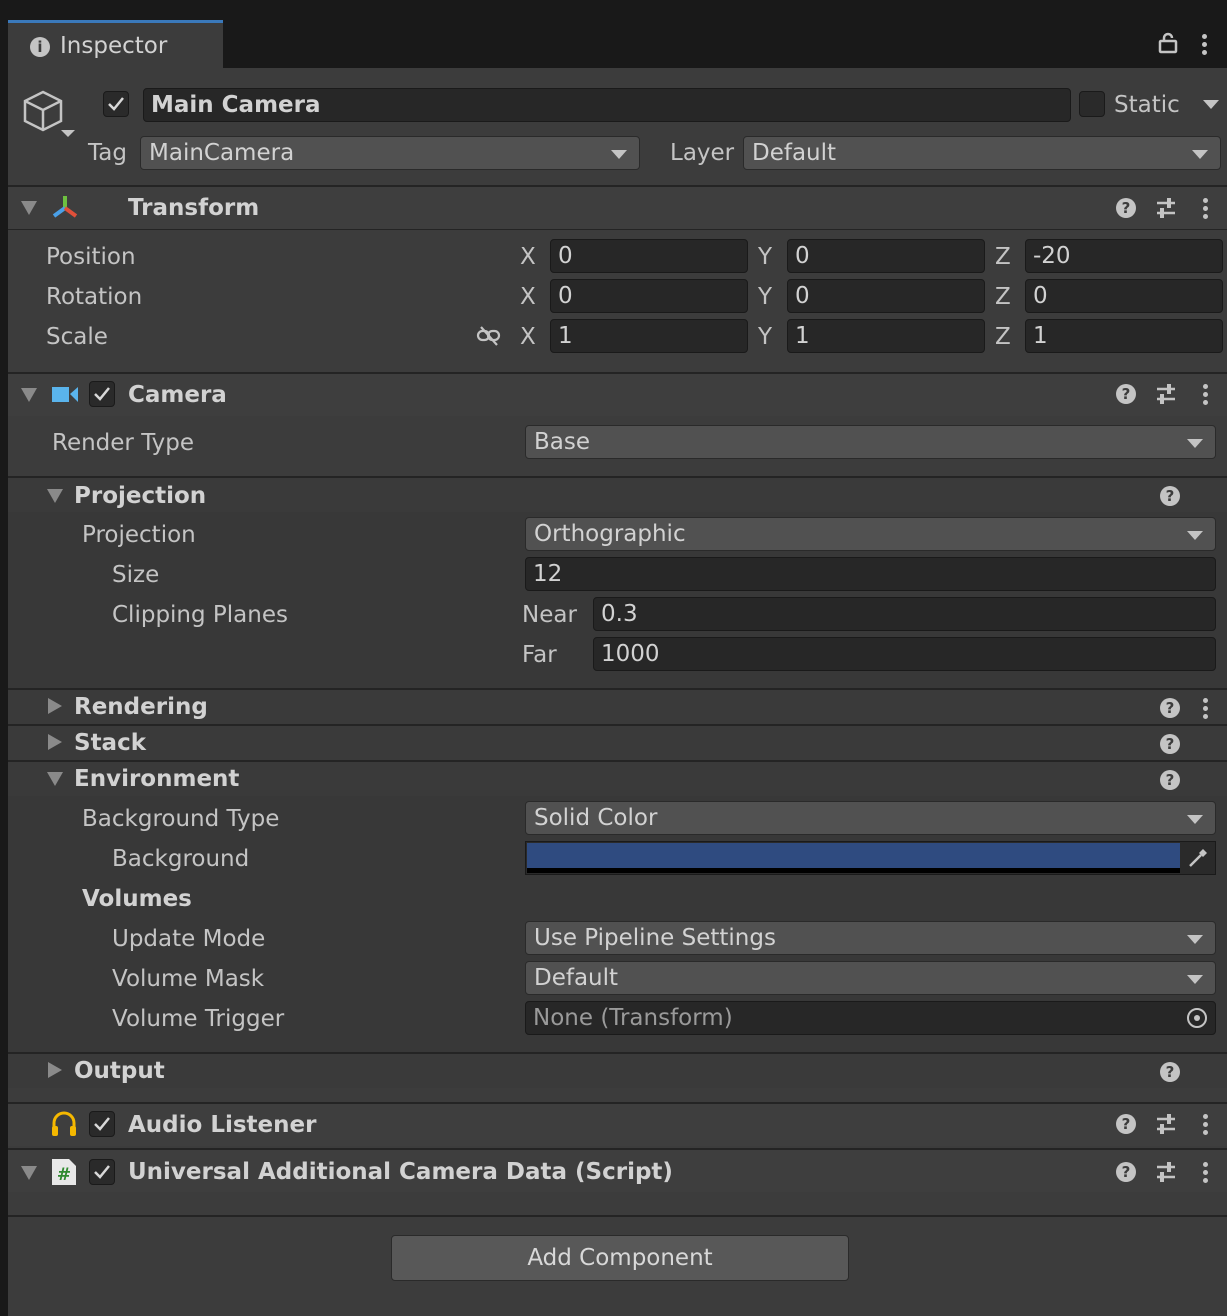  Describe the element at coordinates (1198, 858) in the screenshot. I see `eyedropper-icon` at that location.